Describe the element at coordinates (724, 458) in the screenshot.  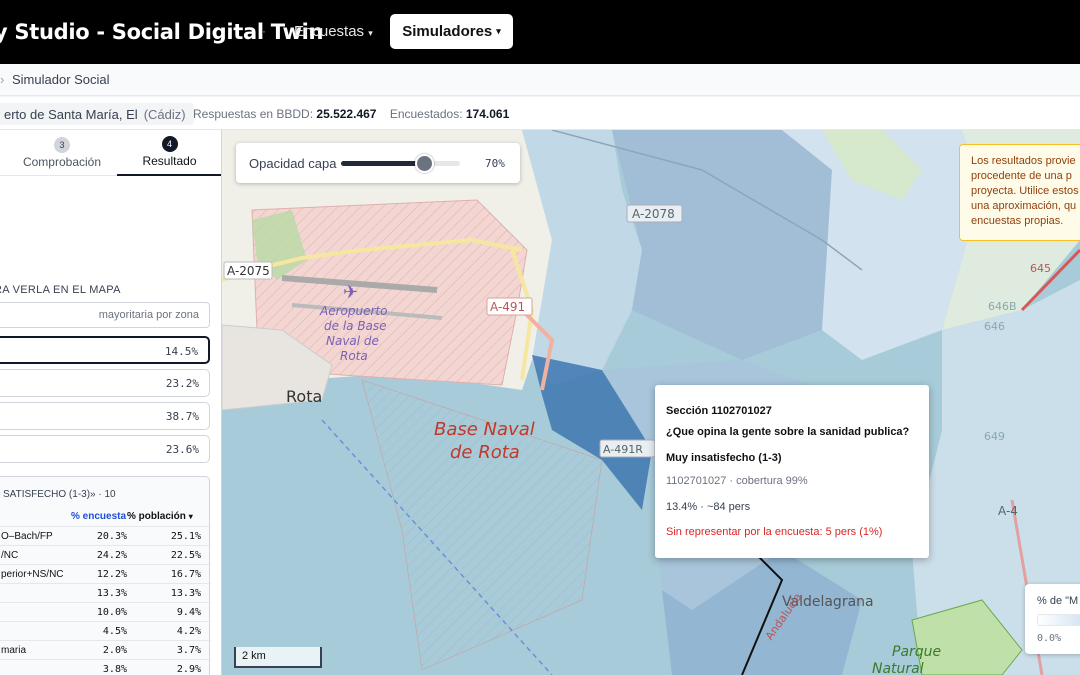
I see `popup-answer: Muy insatisfecho (1-3)` at that location.